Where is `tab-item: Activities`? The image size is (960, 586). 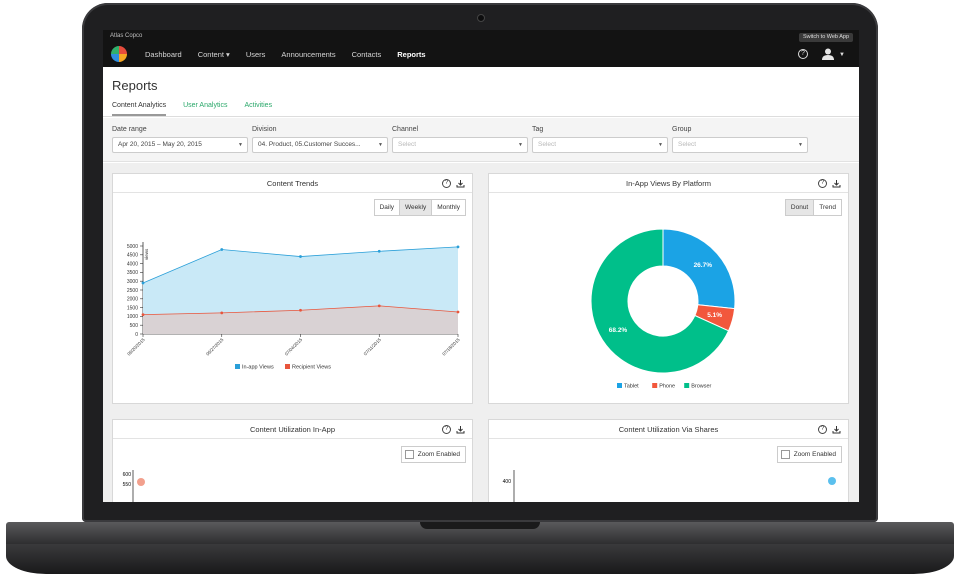 tab-item: Activities is located at coordinates (258, 109).